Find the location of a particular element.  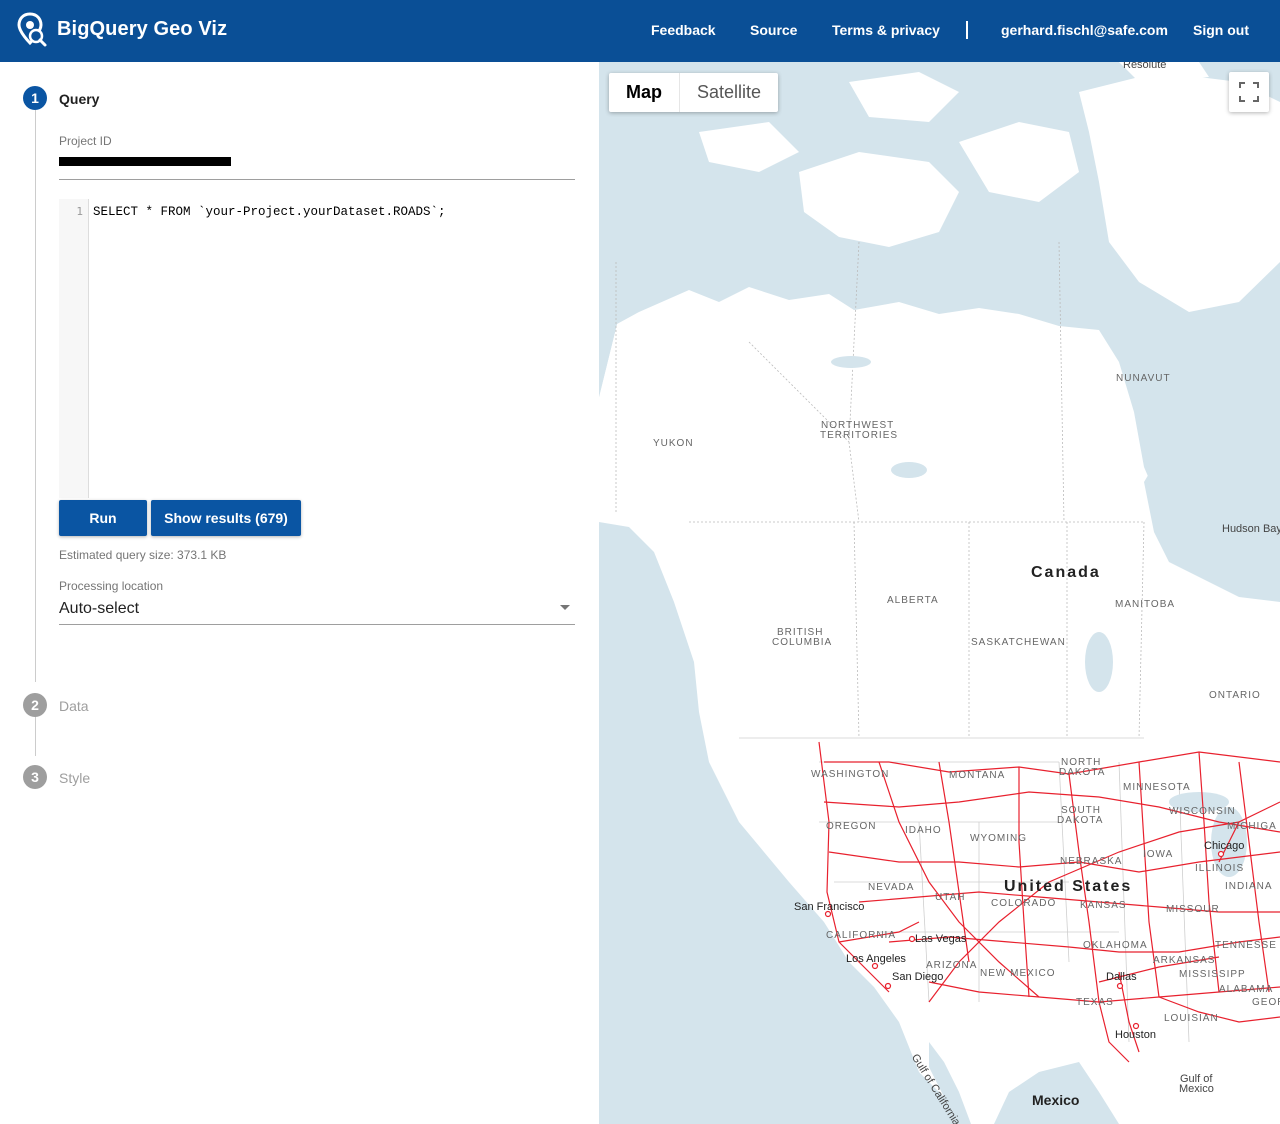

map-label-resolute: Resolute is located at coordinates (1145, 66).